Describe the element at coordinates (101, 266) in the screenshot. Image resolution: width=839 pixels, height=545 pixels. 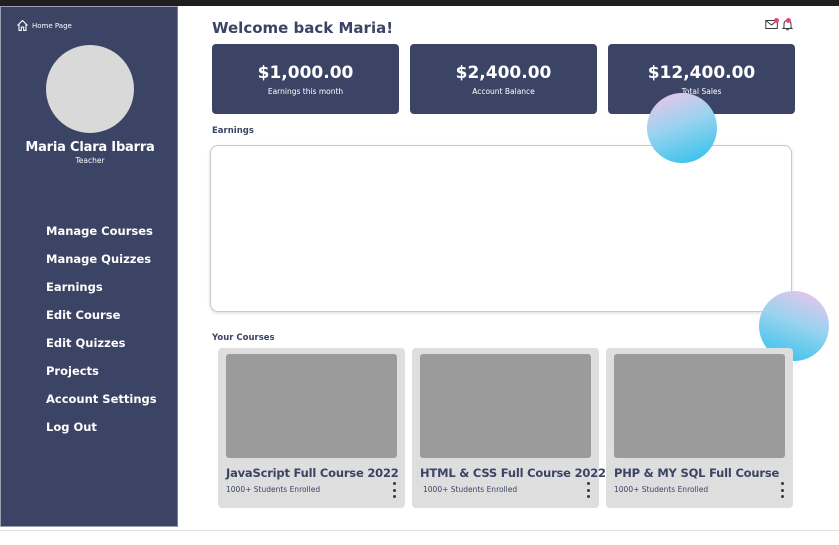
I see `sidebar-item-manage-quizzes: Manage Quizzes` at that location.